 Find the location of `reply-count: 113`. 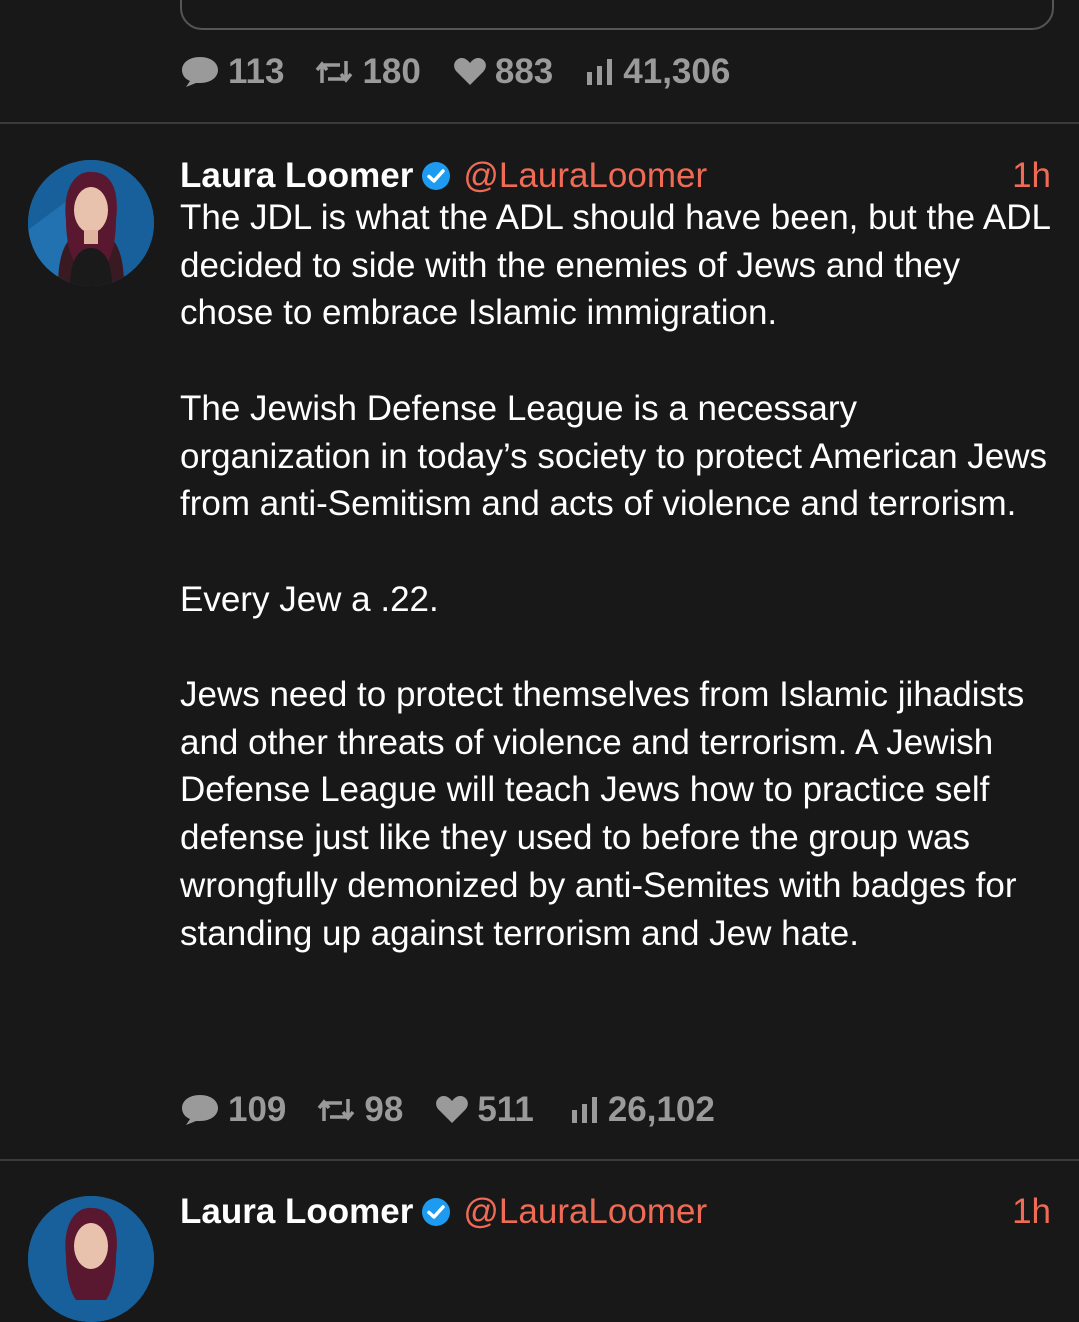

reply-count: 113 is located at coordinates (256, 71).